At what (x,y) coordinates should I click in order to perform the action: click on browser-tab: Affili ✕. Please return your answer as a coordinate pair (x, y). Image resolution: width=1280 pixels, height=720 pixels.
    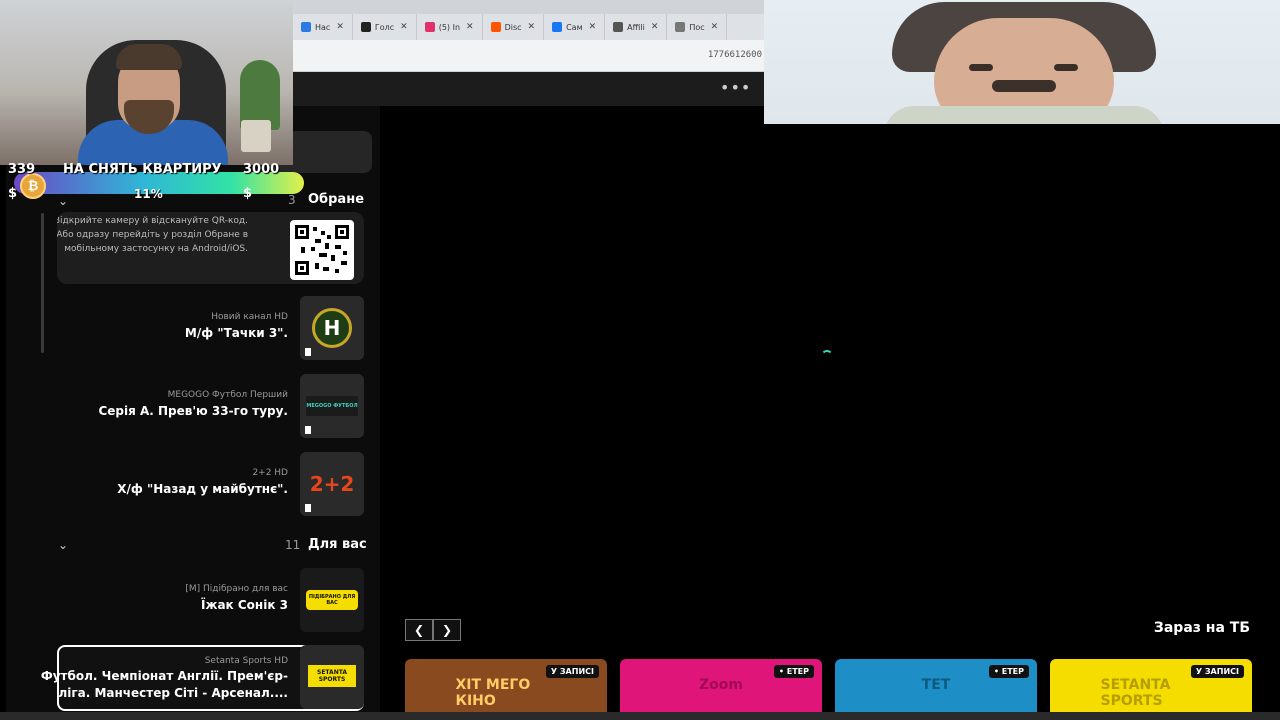
    Looking at the image, I should click on (636, 27).